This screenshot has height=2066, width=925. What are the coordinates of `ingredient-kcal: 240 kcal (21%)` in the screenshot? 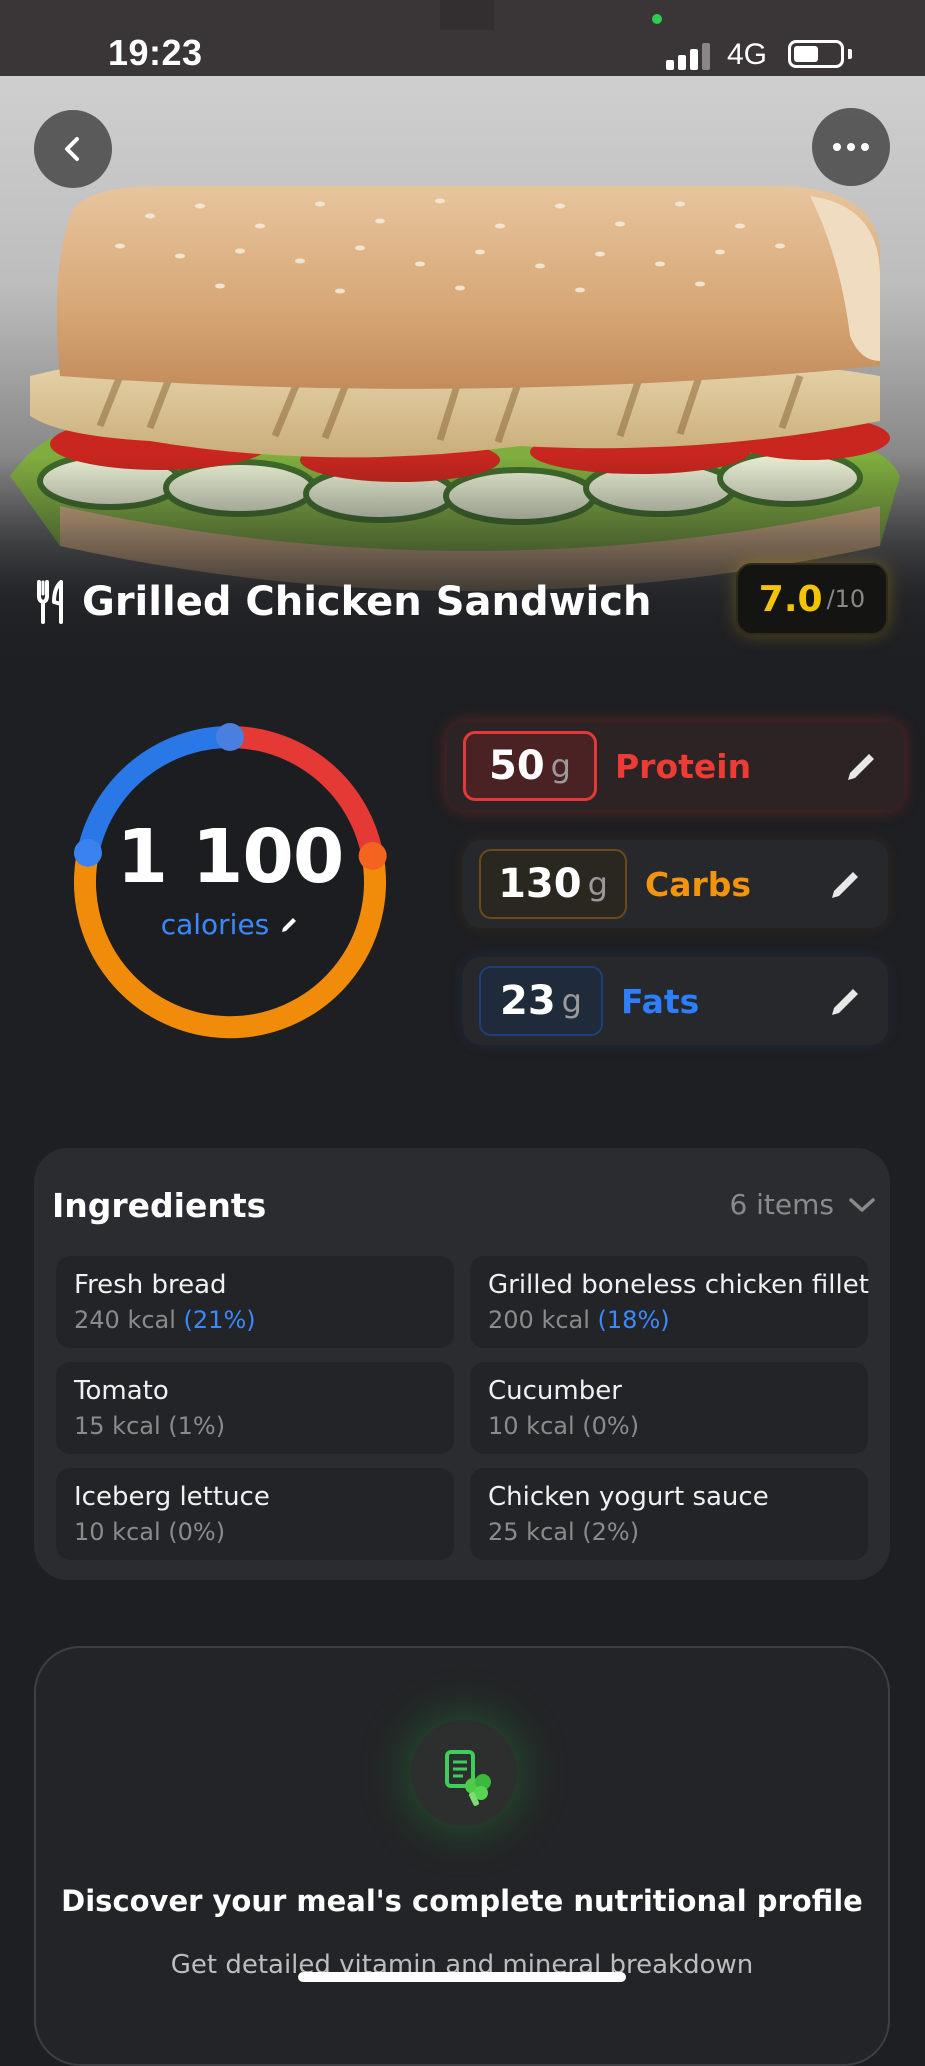 It's located at (165, 1320).